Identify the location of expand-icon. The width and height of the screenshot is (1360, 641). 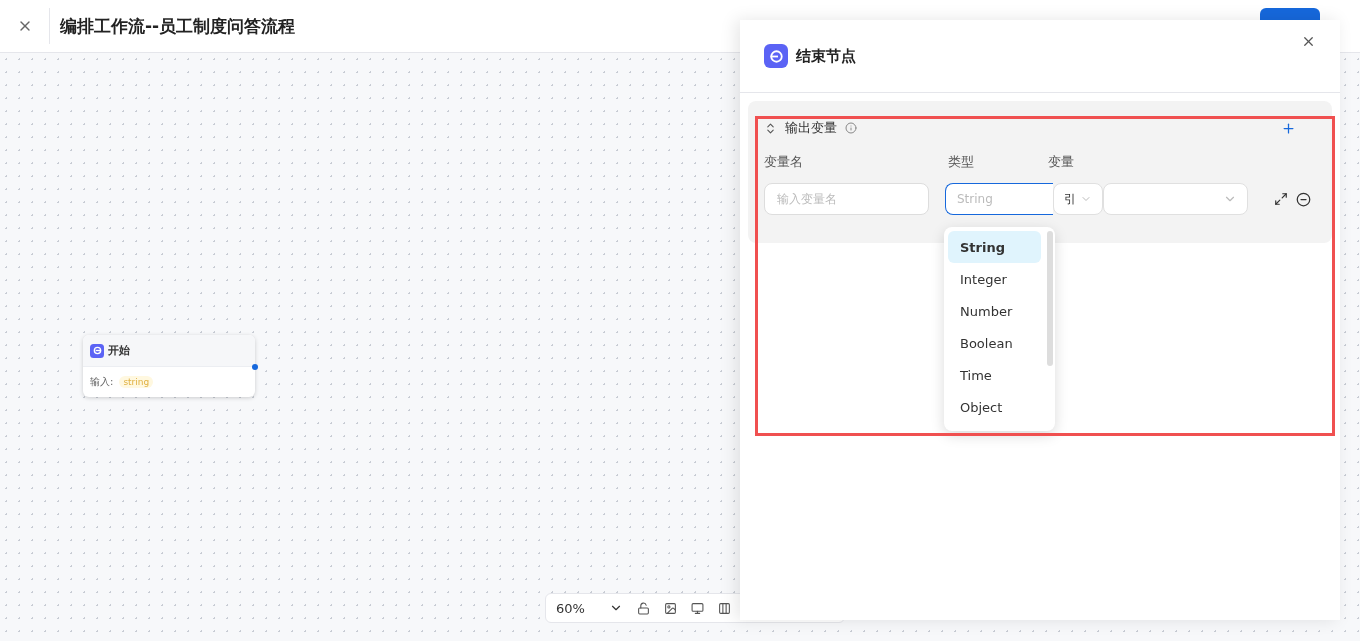
(1281, 199).